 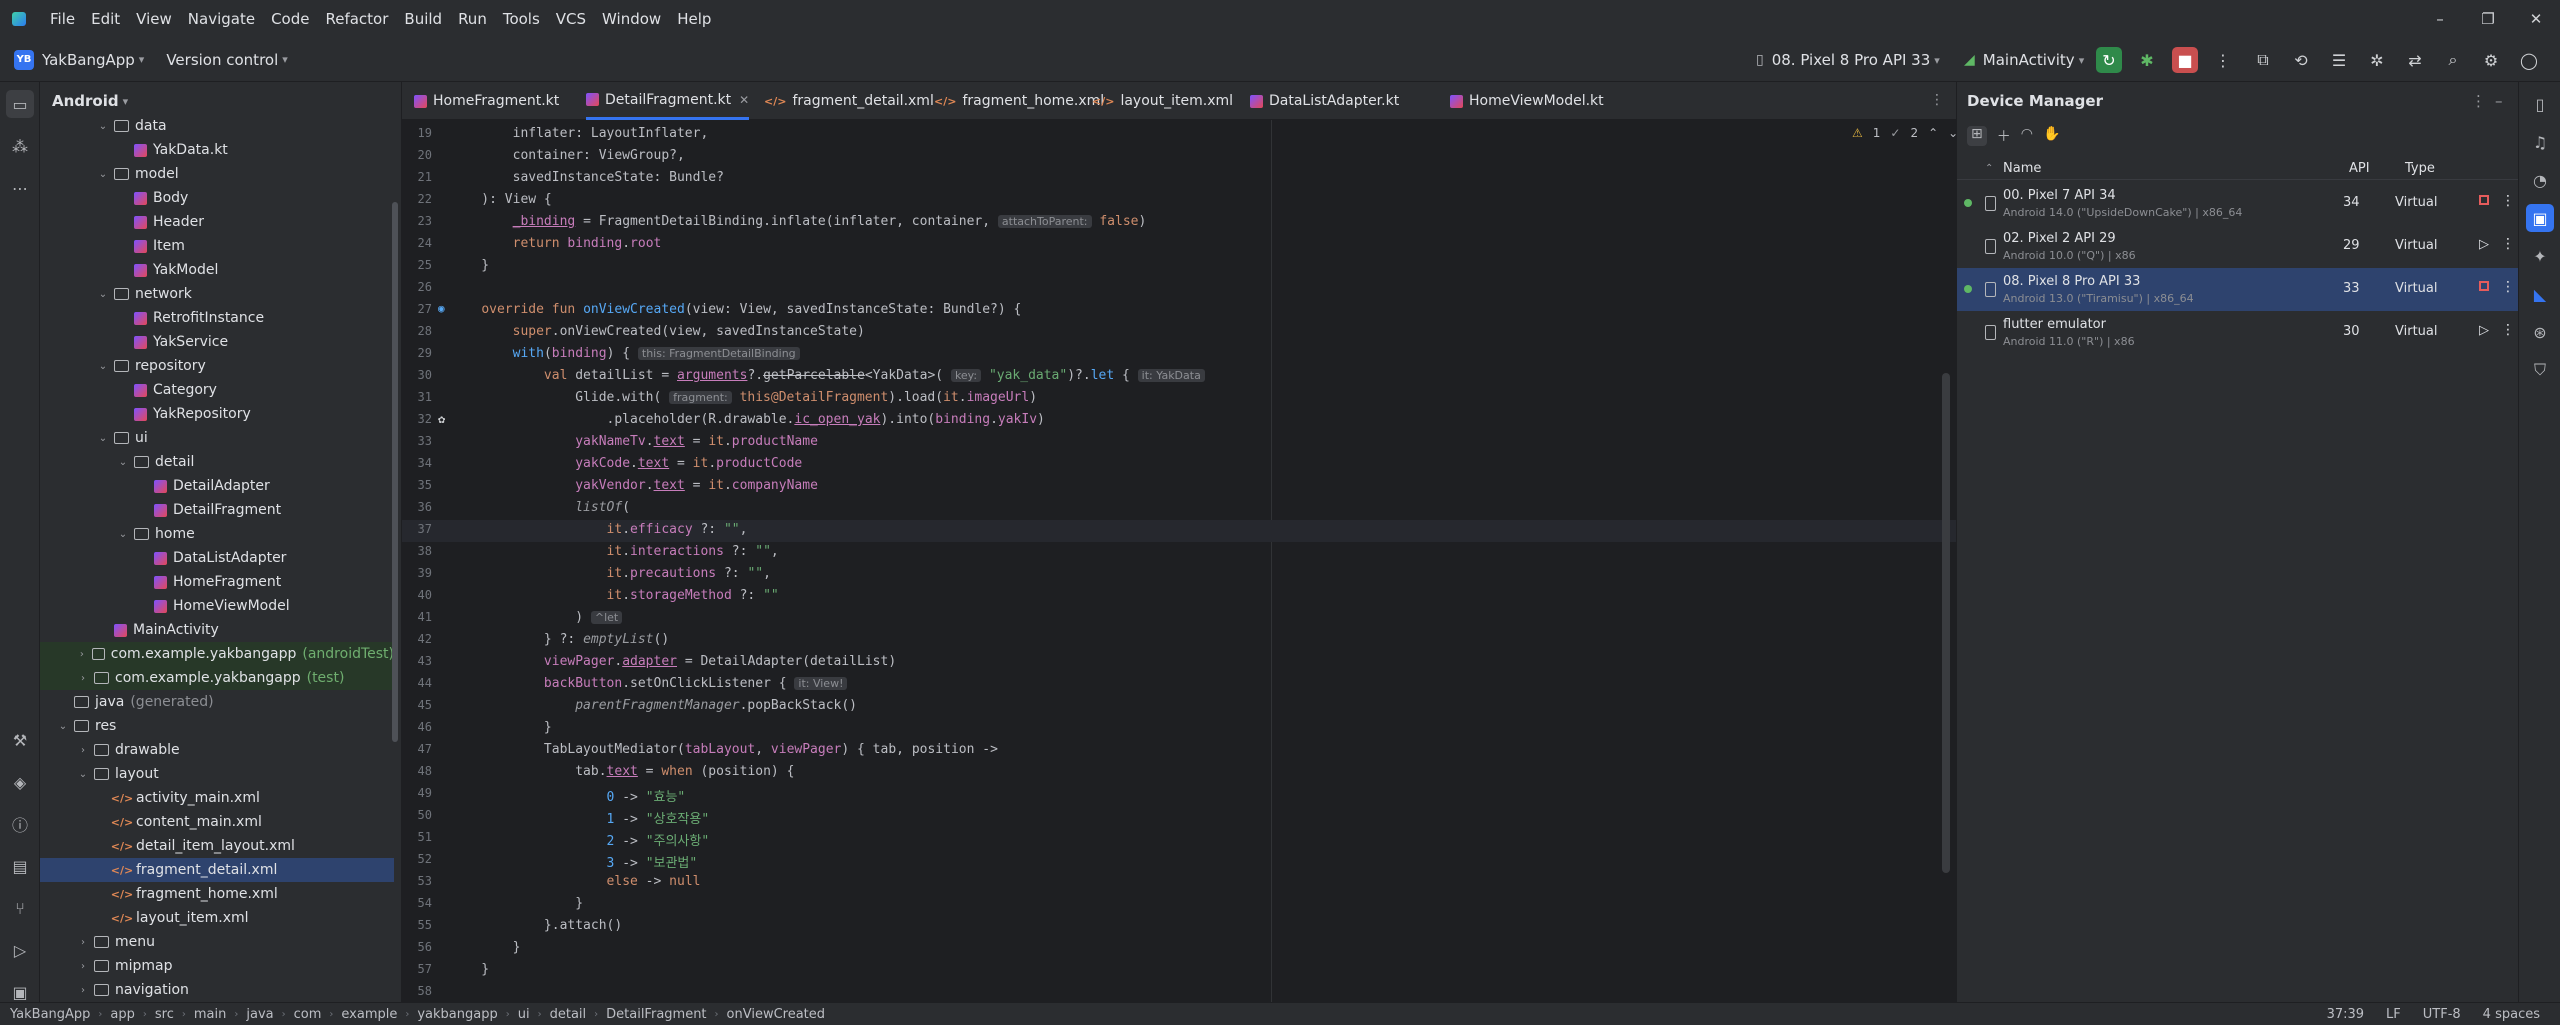 What do you see at coordinates (567, 155) in the screenshot?
I see `code-line: container: ViewGroup?,` at bounding box center [567, 155].